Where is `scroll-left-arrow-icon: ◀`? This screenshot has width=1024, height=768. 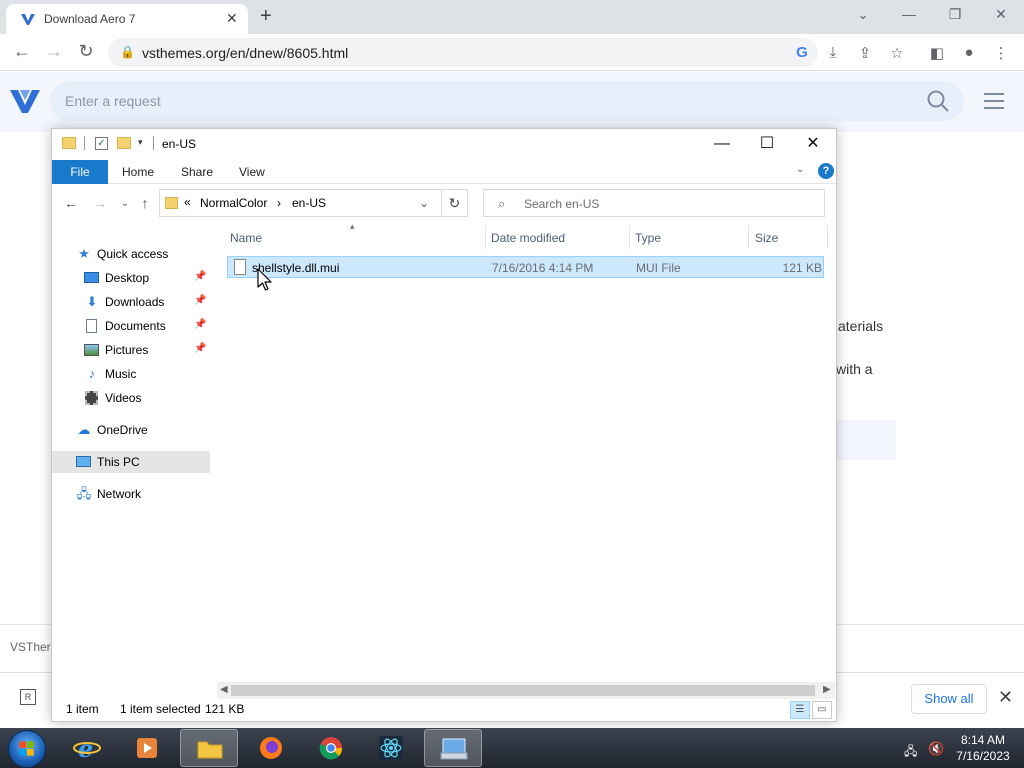
scroll-left-arrow-icon: ◀ is located at coordinates (224, 689).